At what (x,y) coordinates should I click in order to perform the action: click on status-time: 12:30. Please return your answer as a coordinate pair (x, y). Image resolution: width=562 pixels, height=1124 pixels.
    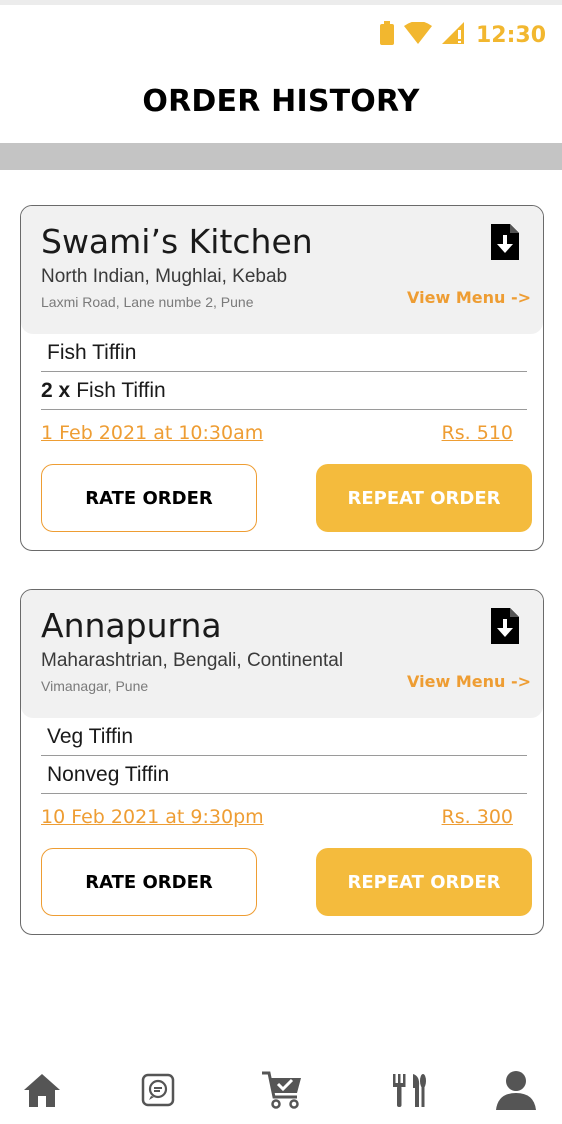
    Looking at the image, I should click on (510, 35).